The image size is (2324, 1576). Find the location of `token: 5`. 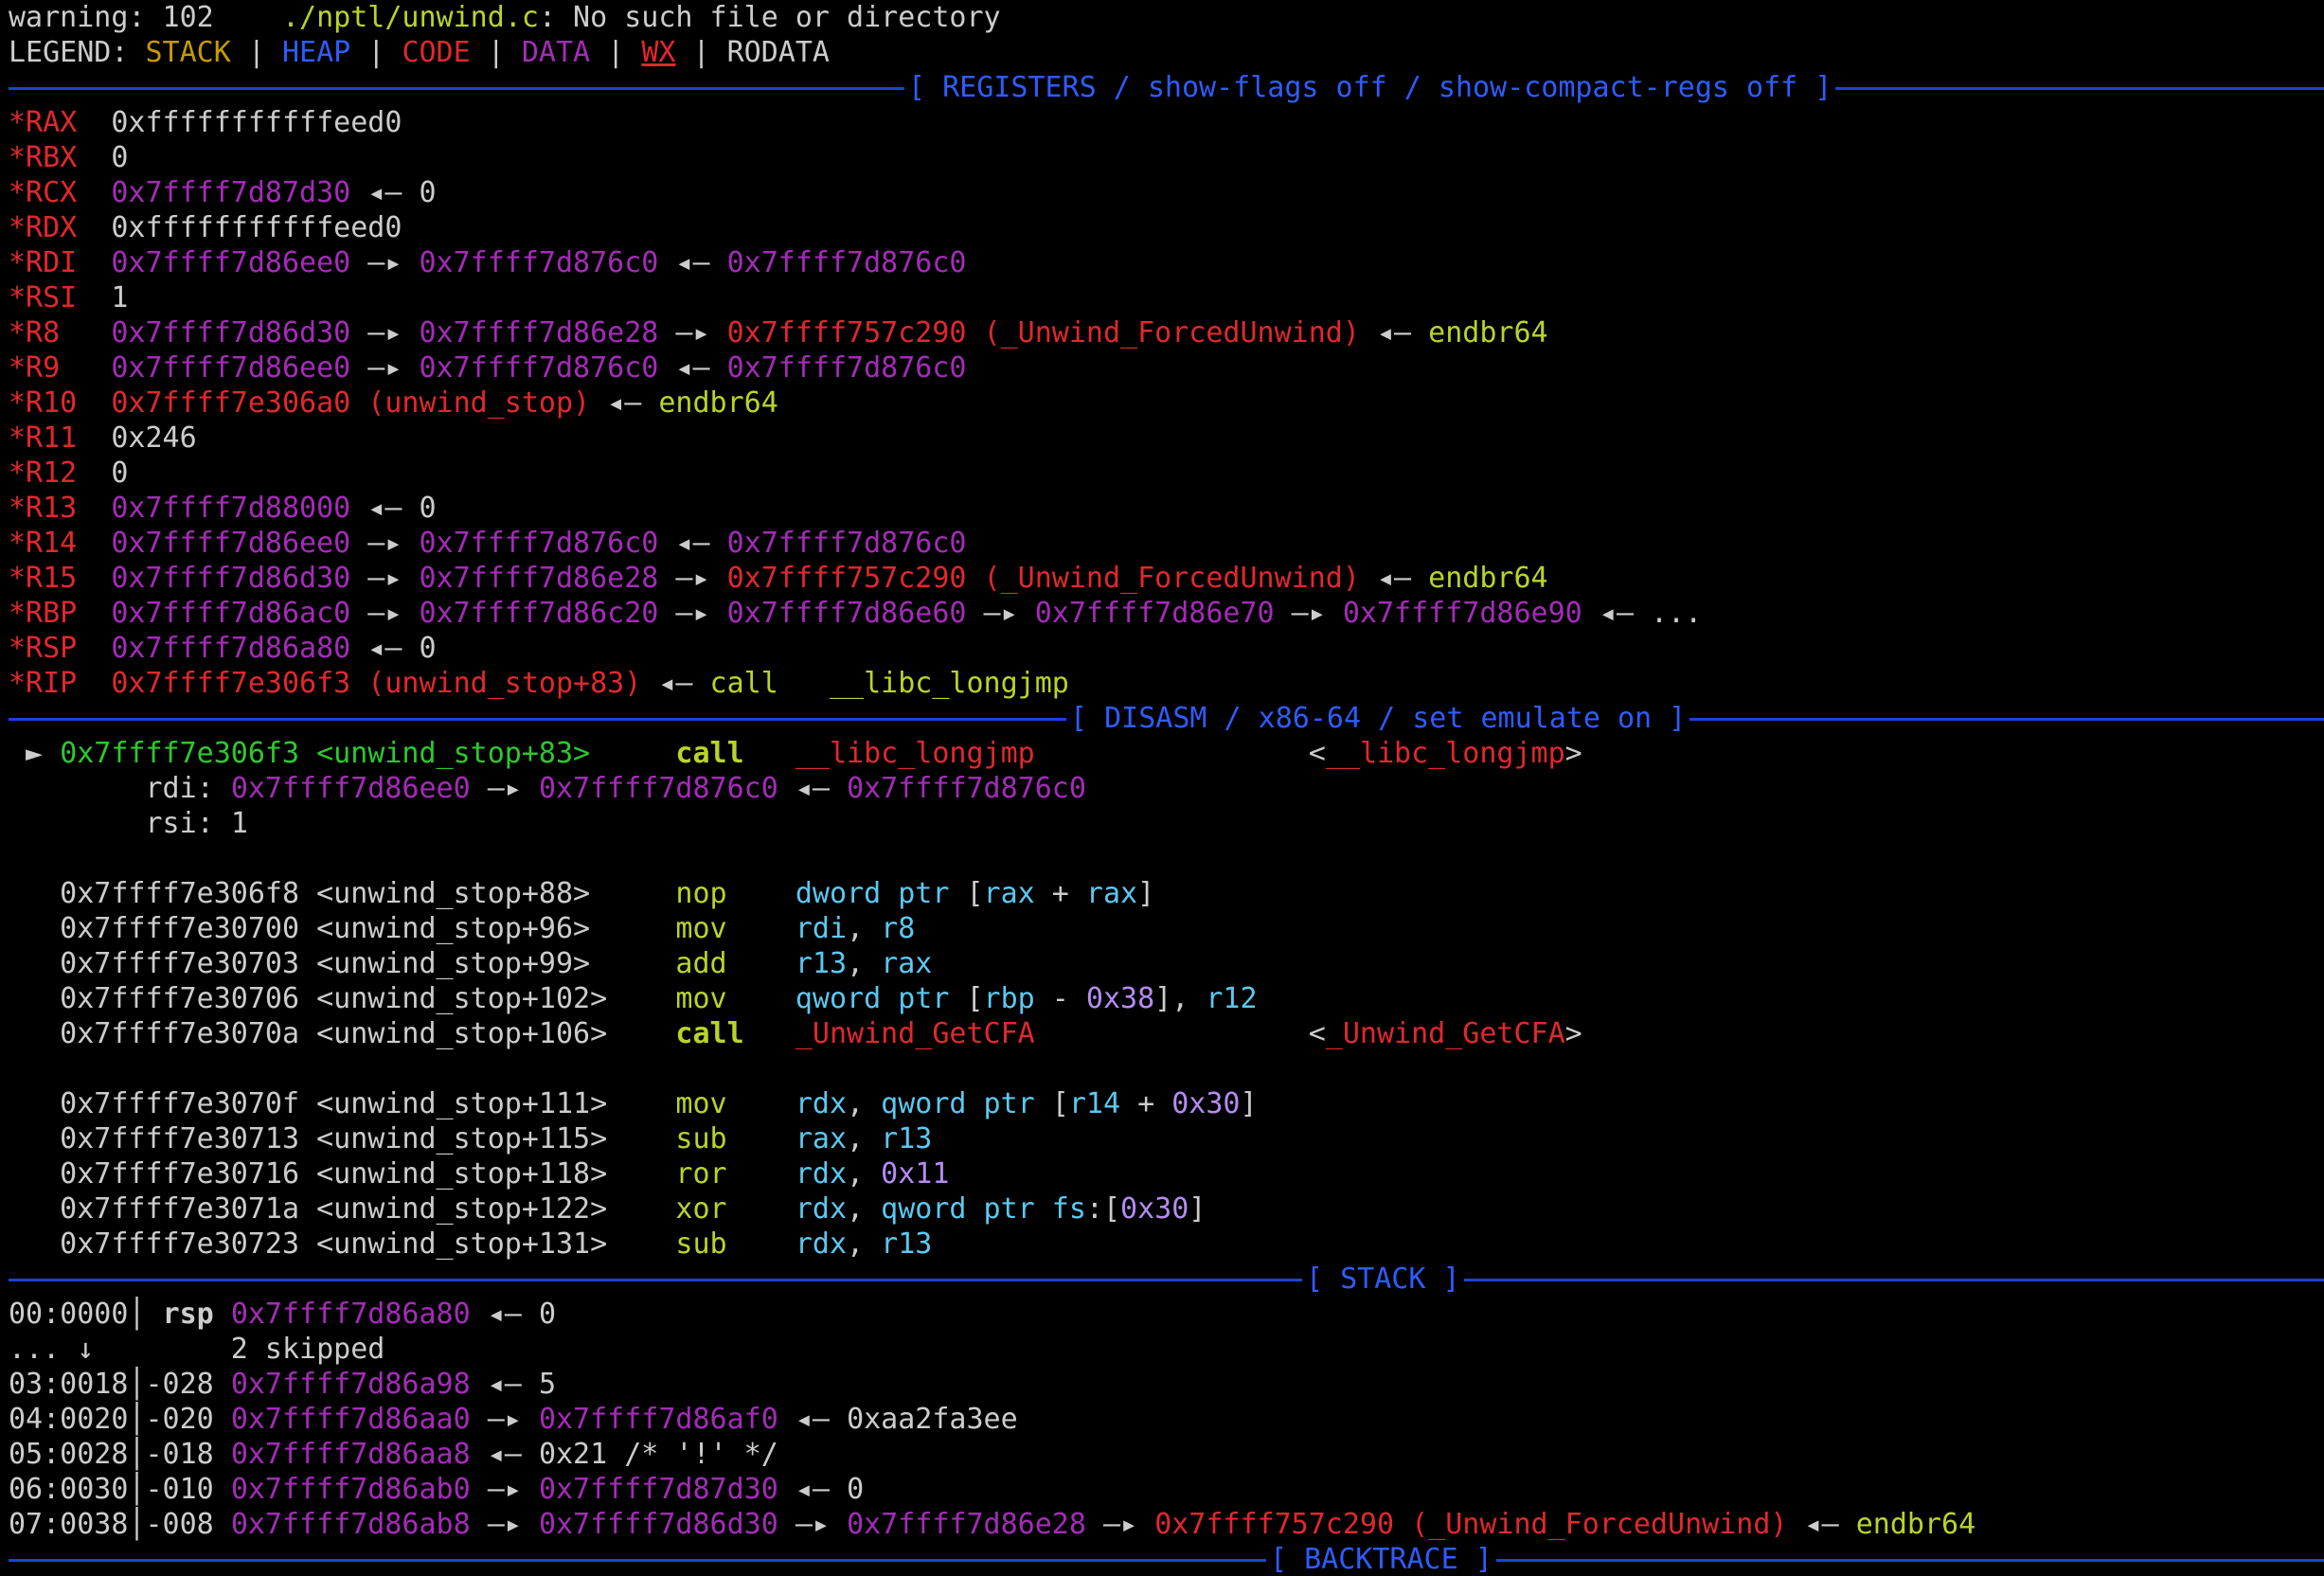

token: 5 is located at coordinates (547, 1384).